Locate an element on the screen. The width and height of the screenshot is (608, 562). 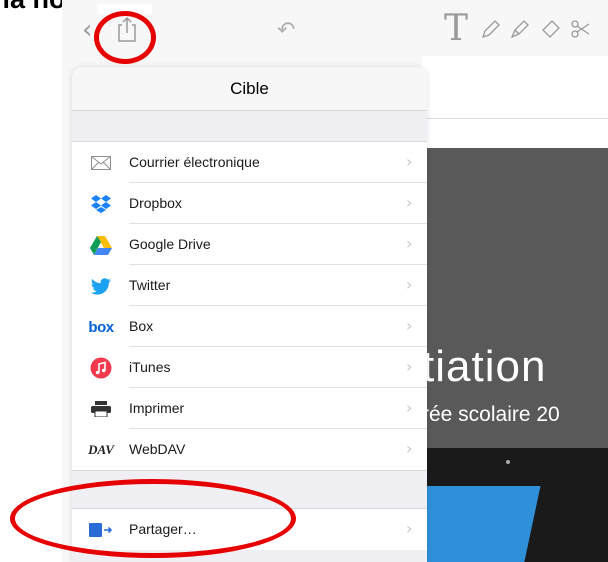
pen-icon is located at coordinates (491, 31).